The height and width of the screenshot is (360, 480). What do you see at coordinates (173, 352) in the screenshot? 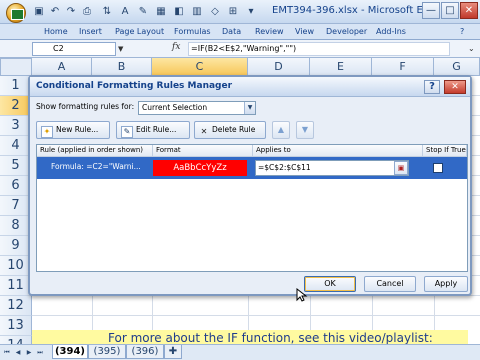
I see `insert-sheet-icon: ✚` at bounding box center [173, 352].